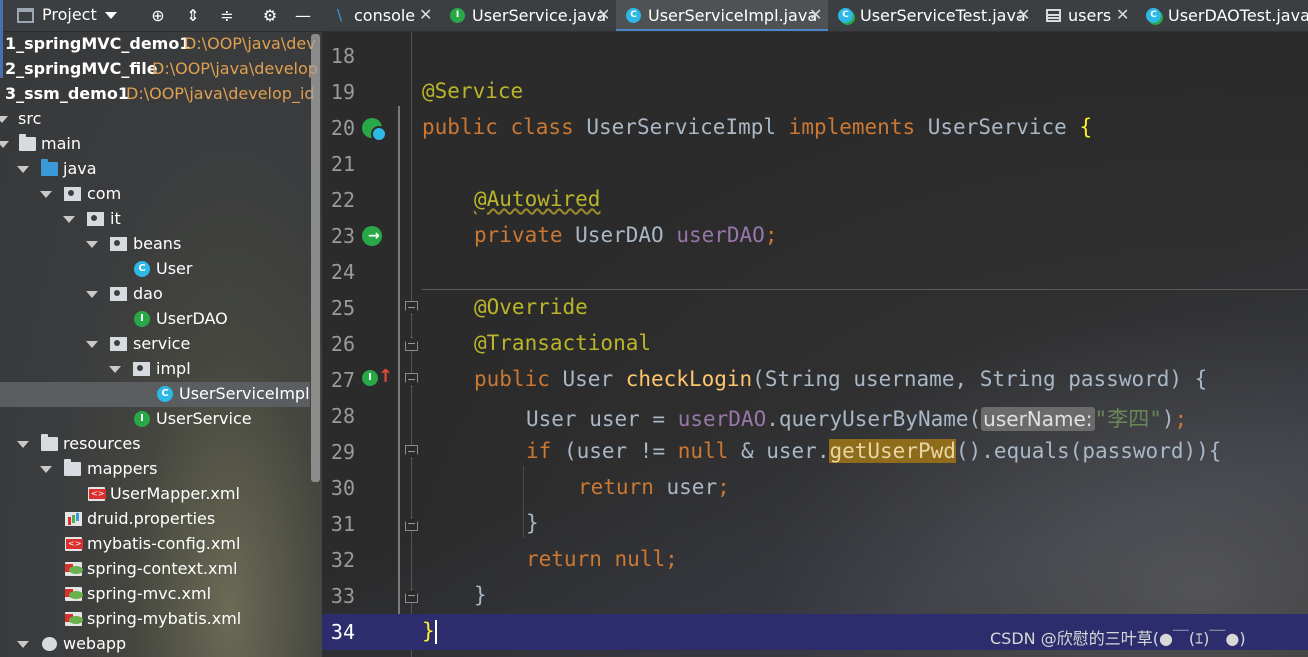  What do you see at coordinates (342, 344) in the screenshot?
I see `line-number: 26` at bounding box center [342, 344].